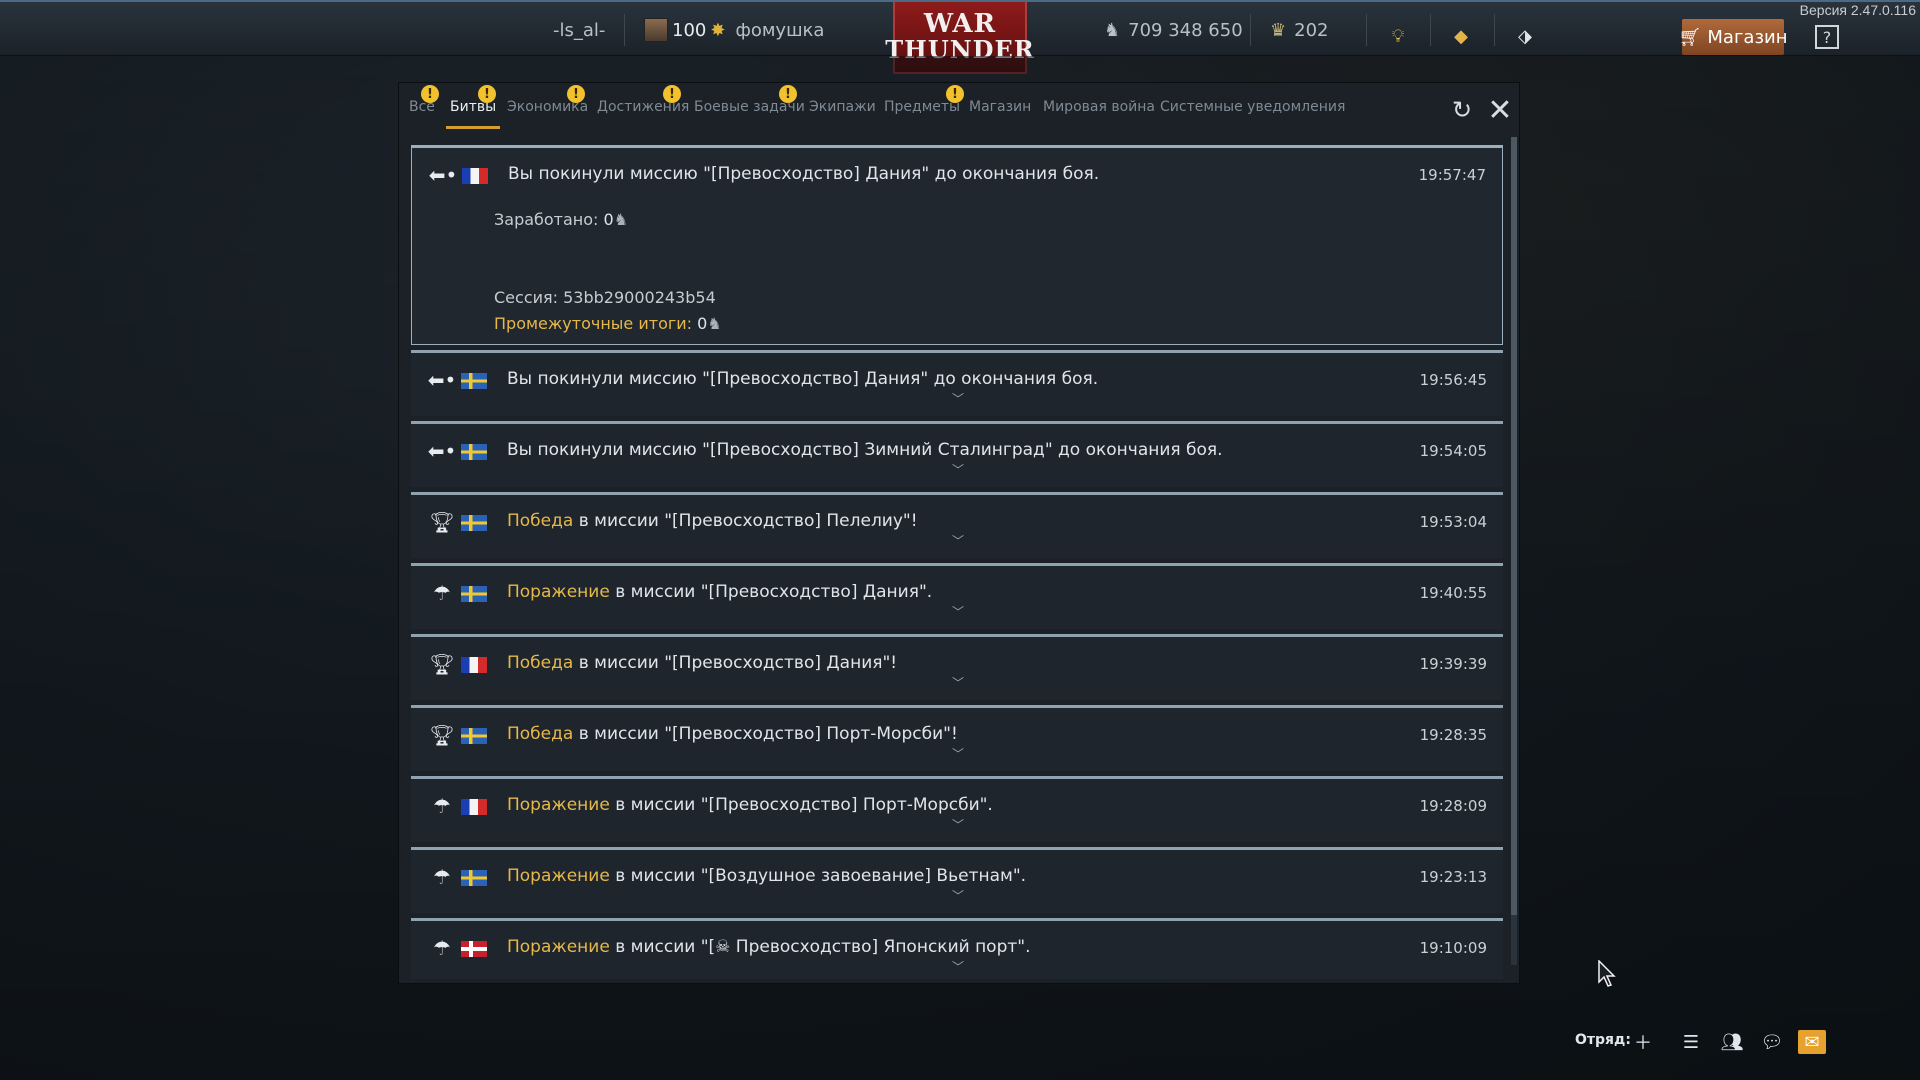 The image size is (1920, 1080). What do you see at coordinates (1185, 30) in the screenshot?
I see `silver-lions-value: 709 348 650` at bounding box center [1185, 30].